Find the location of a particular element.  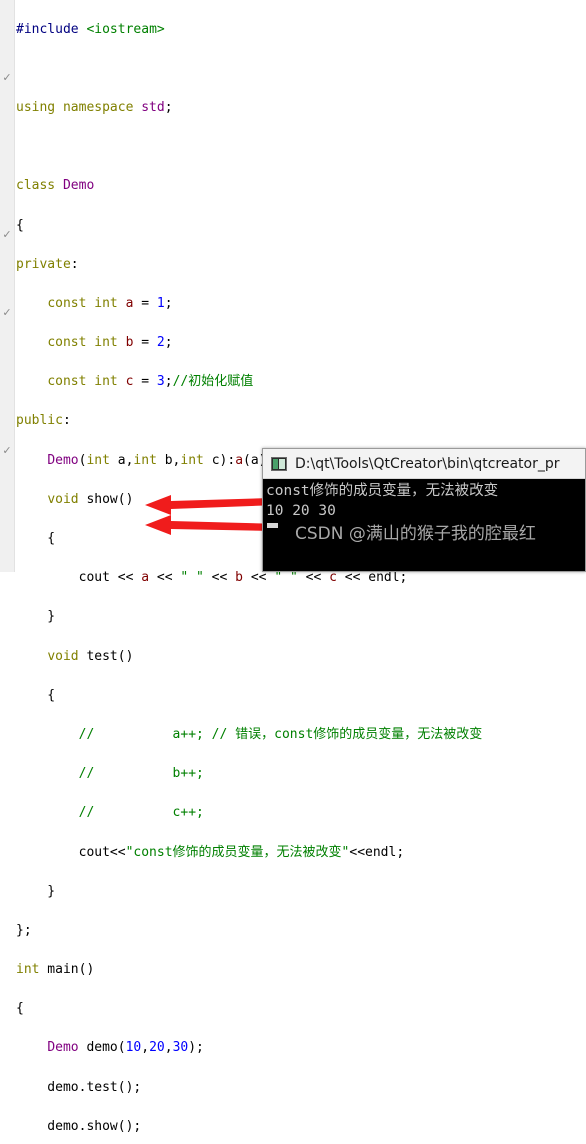

code-line: // b++; is located at coordinates (141, 774).